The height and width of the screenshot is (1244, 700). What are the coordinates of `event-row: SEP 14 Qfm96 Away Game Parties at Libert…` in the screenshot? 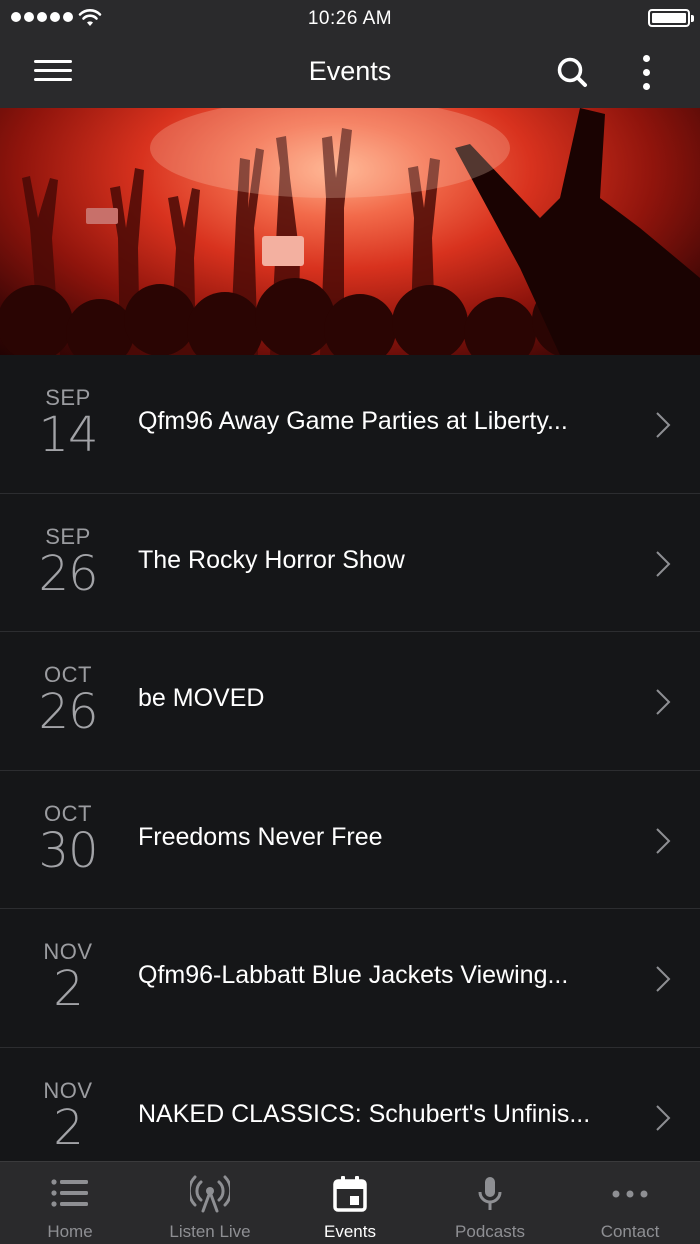 It's located at (350, 424).